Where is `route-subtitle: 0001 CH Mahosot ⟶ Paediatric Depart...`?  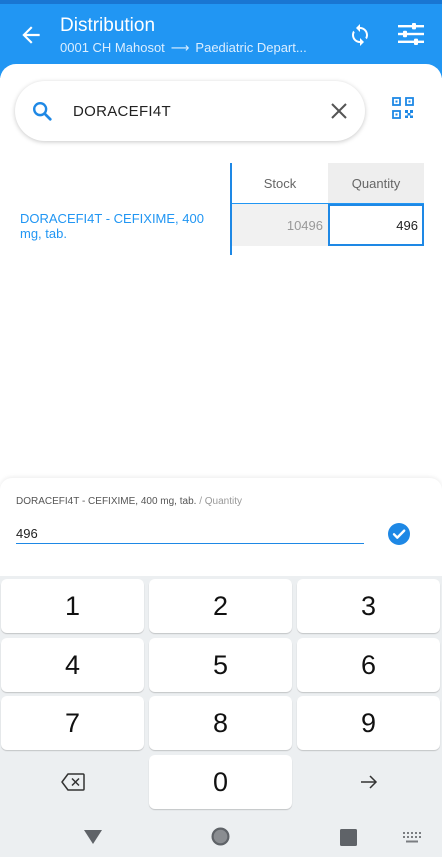 route-subtitle: 0001 CH Mahosot ⟶ Paediatric Depart... is located at coordinates (183, 48).